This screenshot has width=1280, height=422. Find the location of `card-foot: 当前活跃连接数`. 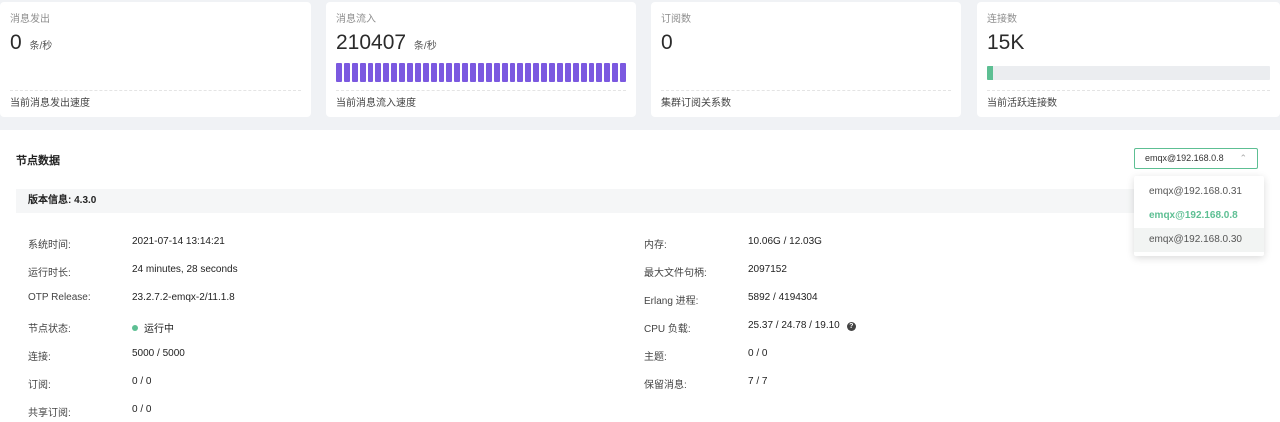

card-foot: 当前活跃连接数 is located at coordinates (1022, 103).